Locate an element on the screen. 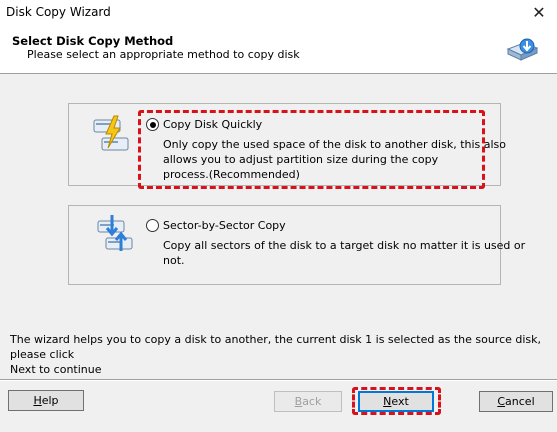 The height and width of the screenshot is (432, 557). info-line: Next to continue is located at coordinates (56, 369).